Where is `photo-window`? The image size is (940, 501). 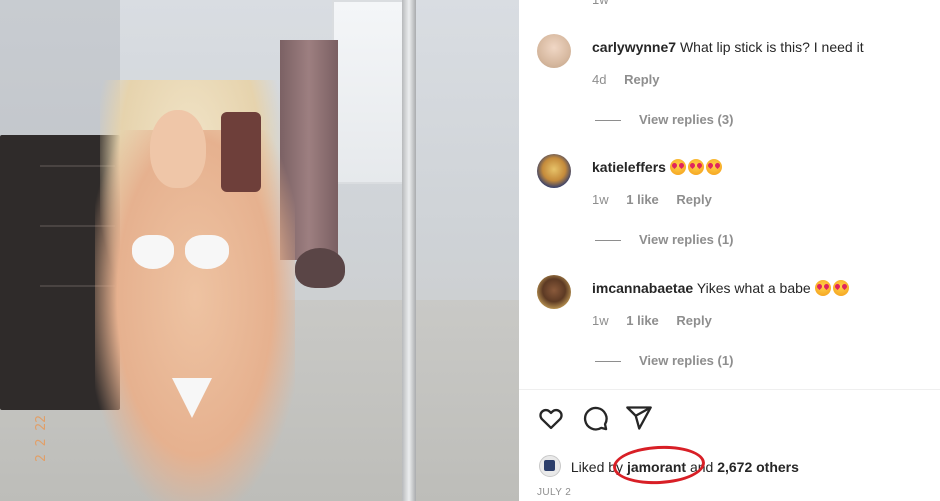 photo-window is located at coordinates (371, 92).